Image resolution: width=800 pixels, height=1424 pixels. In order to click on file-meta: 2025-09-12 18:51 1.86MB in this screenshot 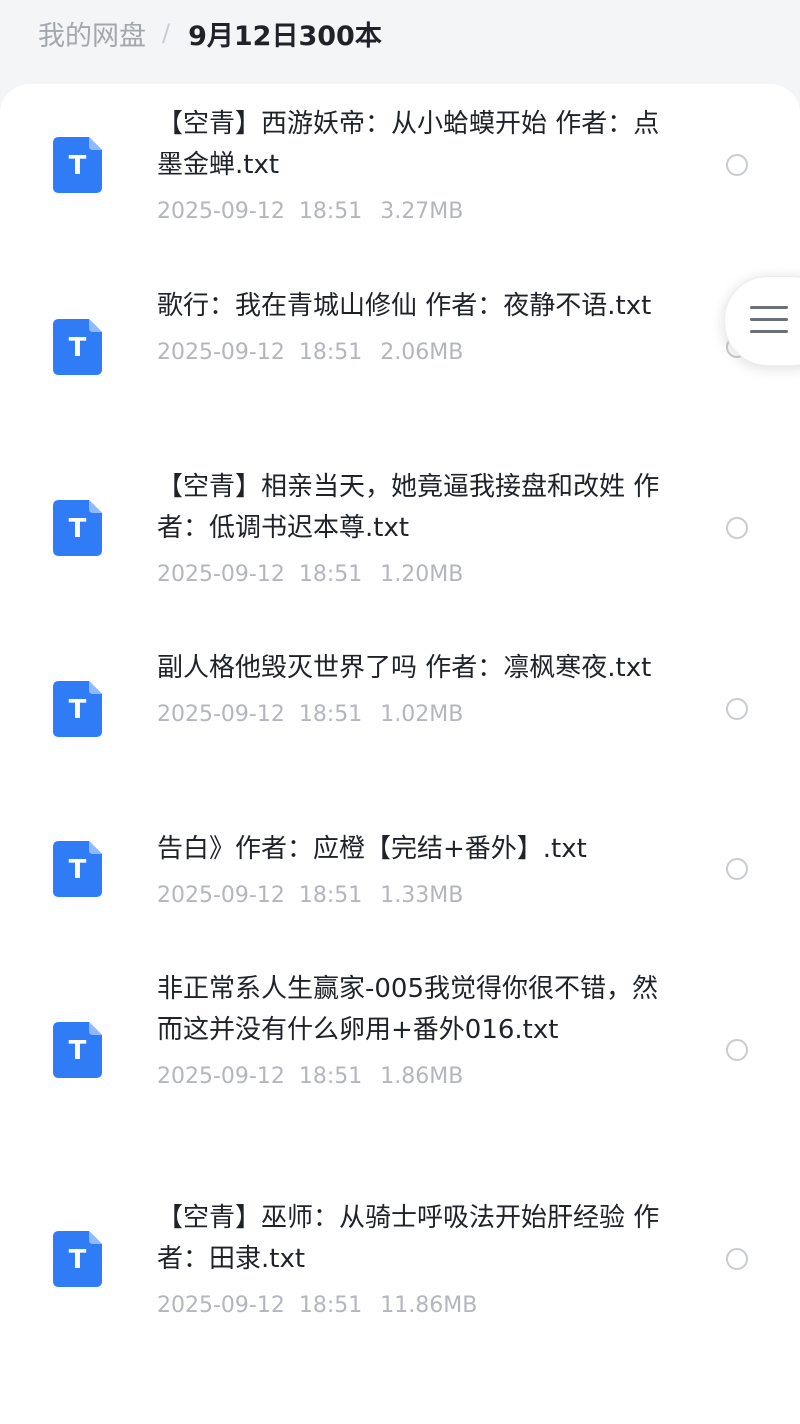, I will do `click(412, 1076)`.